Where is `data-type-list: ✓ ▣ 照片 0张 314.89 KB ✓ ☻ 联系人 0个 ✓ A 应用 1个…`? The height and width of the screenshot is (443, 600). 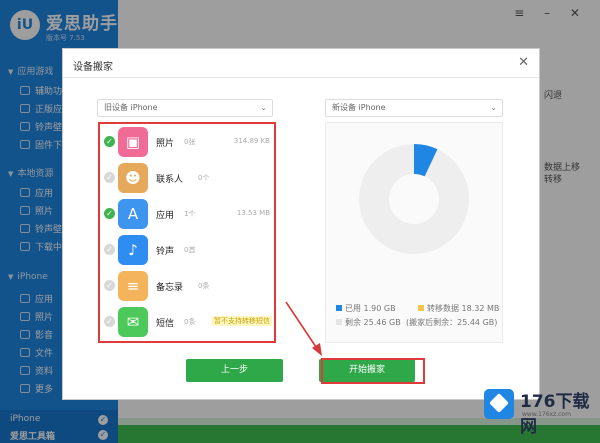 data-type-list: ✓ ▣ 照片 0张 314.89 KB ✓ ☻ 联系人 0个 ✓ A 应用 1个… is located at coordinates (187, 232).